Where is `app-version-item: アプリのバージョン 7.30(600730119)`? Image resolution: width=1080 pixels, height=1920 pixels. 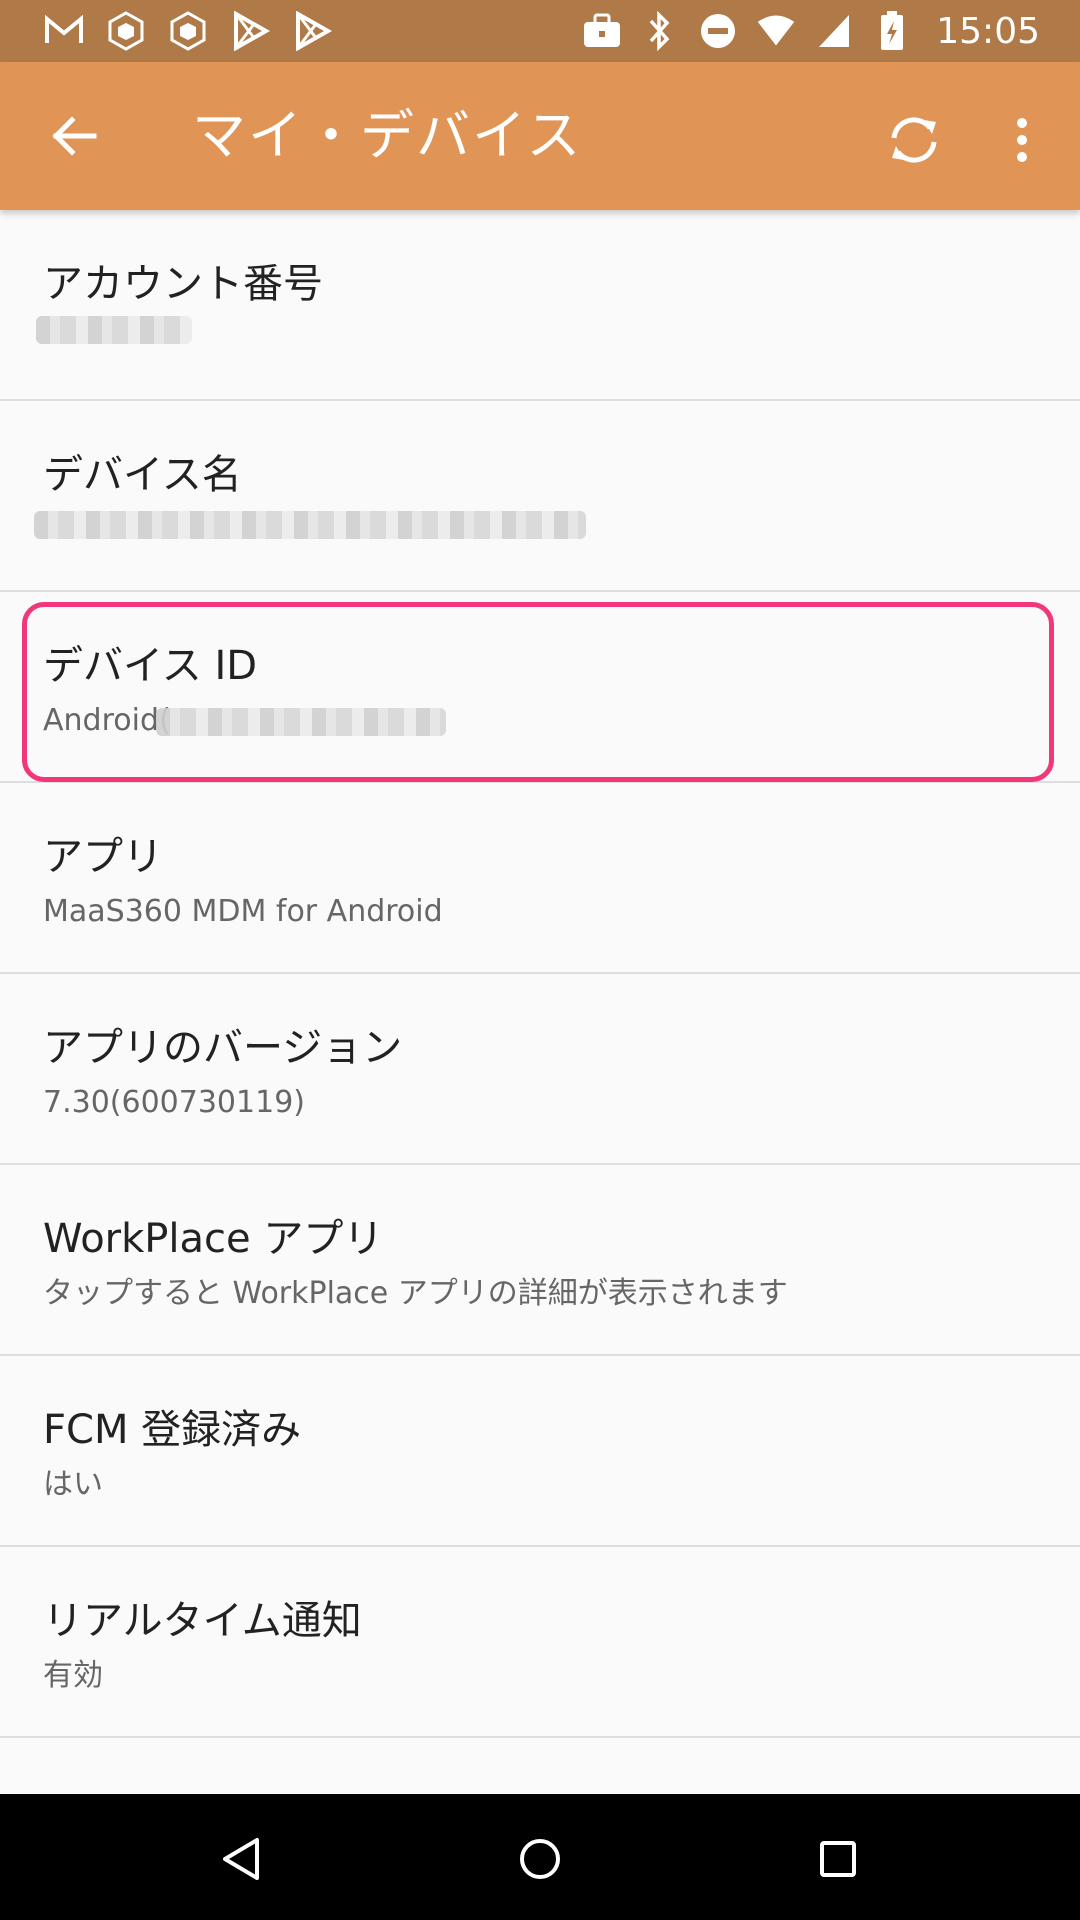 app-version-item: アプリのバージョン 7.30(600730119) is located at coordinates (540, 1069).